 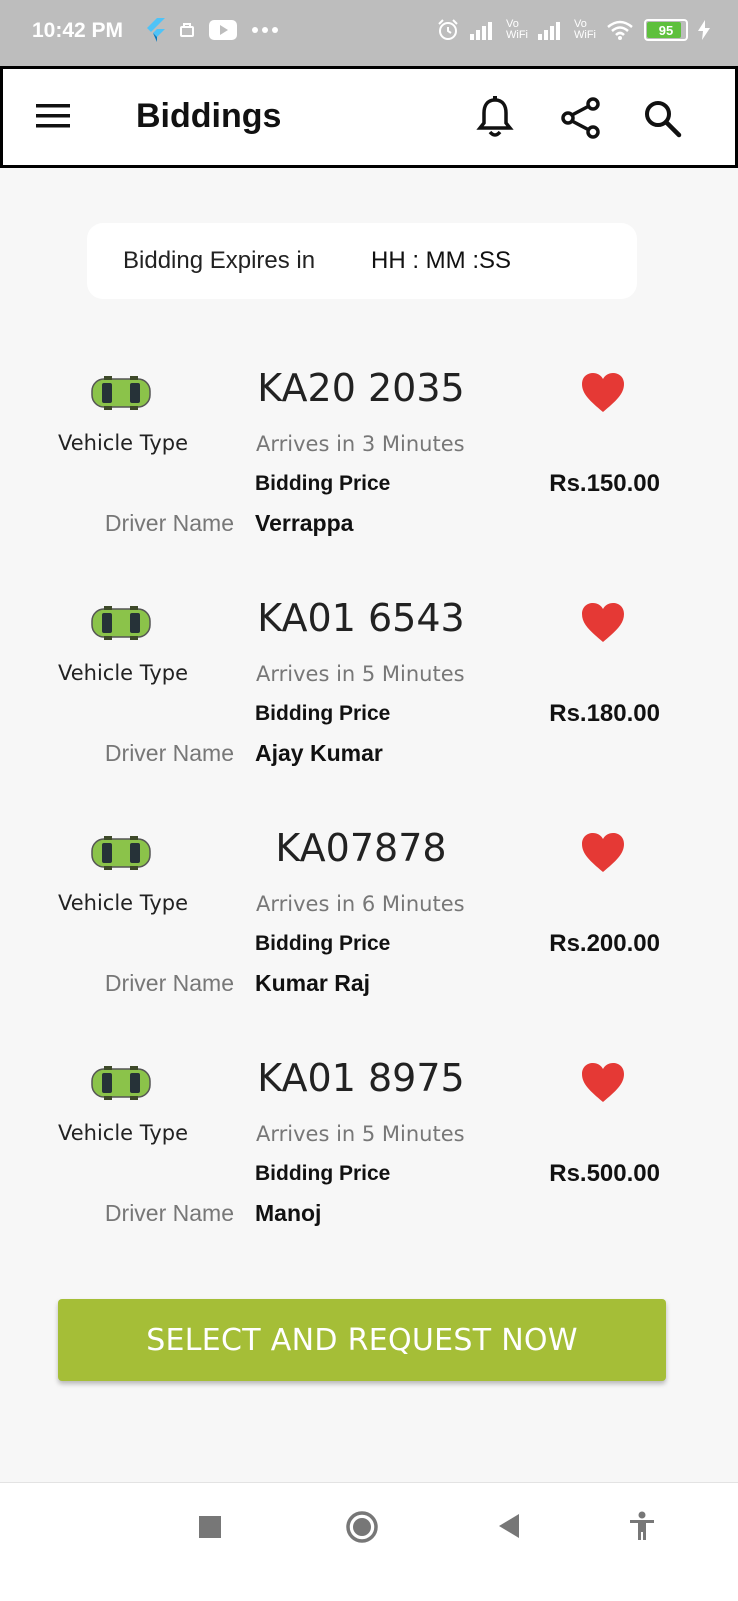 I want to click on search-icon, so click(x=663, y=119).